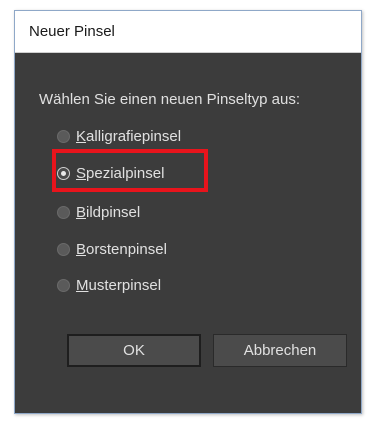 The width and height of the screenshot is (376, 423). What do you see at coordinates (129, 136) in the screenshot?
I see `radio-label: Kalligrafiepinsel` at bounding box center [129, 136].